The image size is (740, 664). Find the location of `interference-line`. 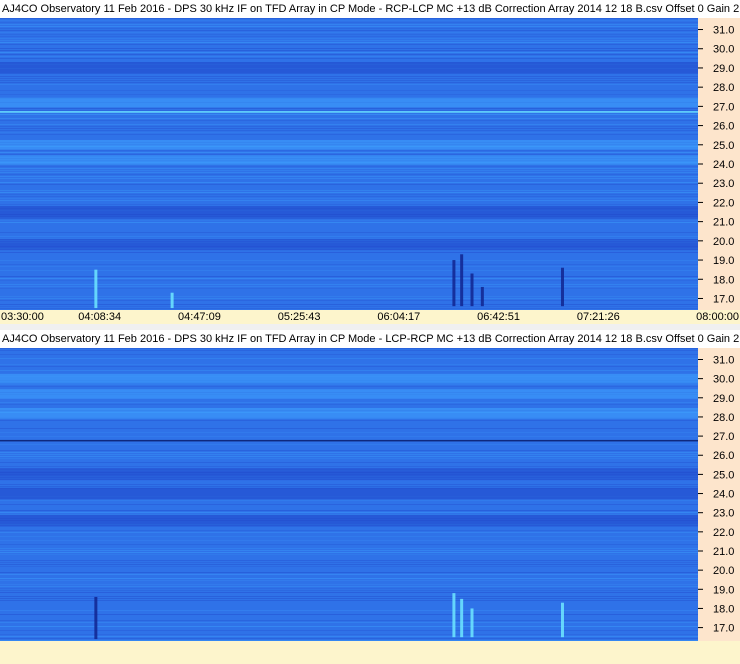

interference-line is located at coordinates (349, 112).